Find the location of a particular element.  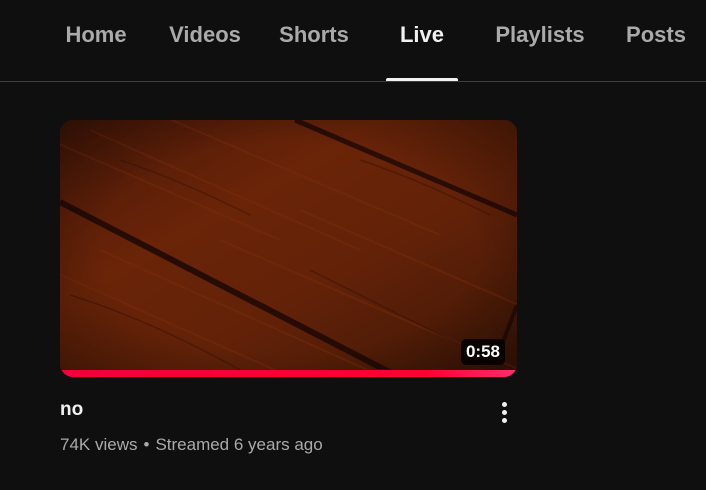

tab-playlists: Playlists is located at coordinates (540, 40).